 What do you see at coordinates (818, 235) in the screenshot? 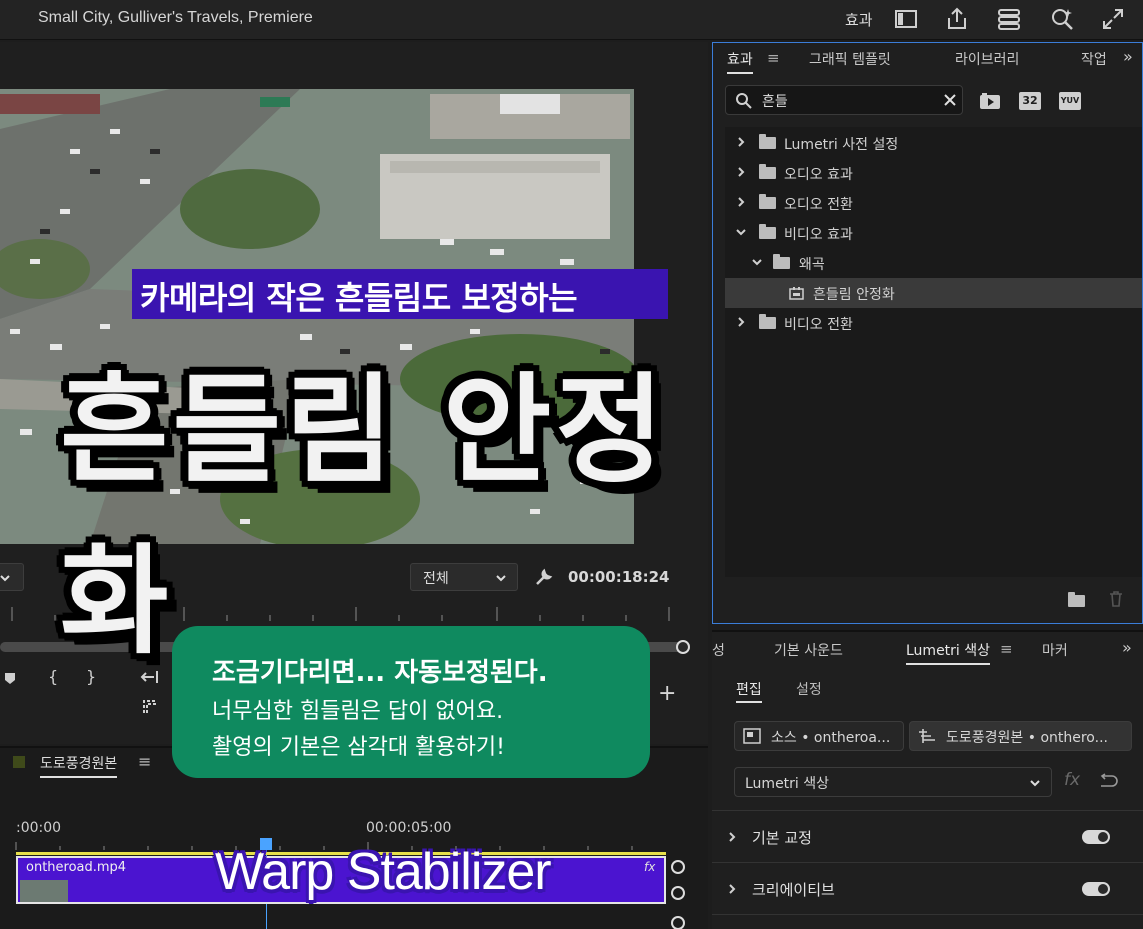
I see `tree-item-label: 비디오 효과` at bounding box center [818, 235].